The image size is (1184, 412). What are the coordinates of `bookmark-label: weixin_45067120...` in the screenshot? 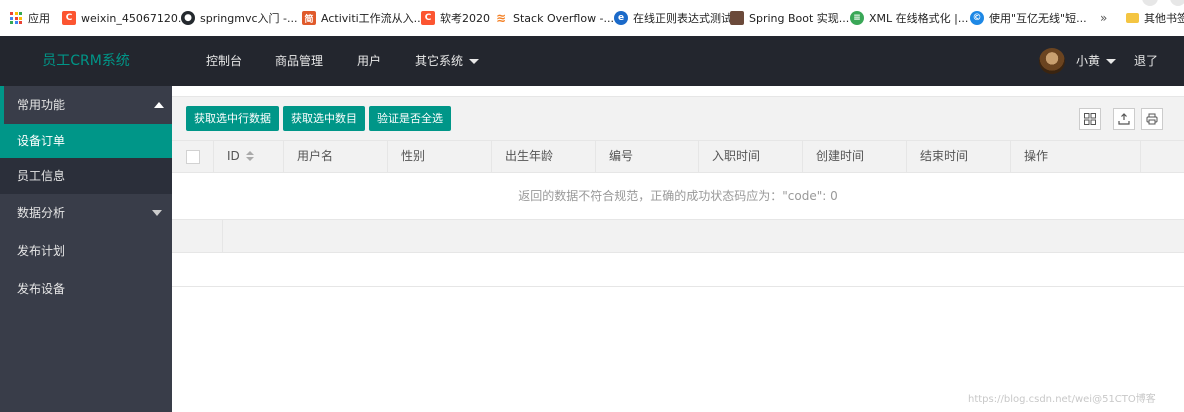 It's located at (135, 18).